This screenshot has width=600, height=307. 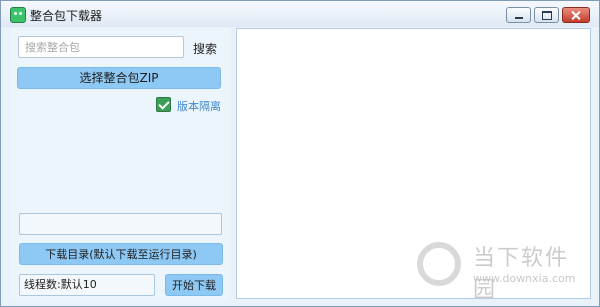 I want to click on start-download-button: 开始下载, so click(x=194, y=285).